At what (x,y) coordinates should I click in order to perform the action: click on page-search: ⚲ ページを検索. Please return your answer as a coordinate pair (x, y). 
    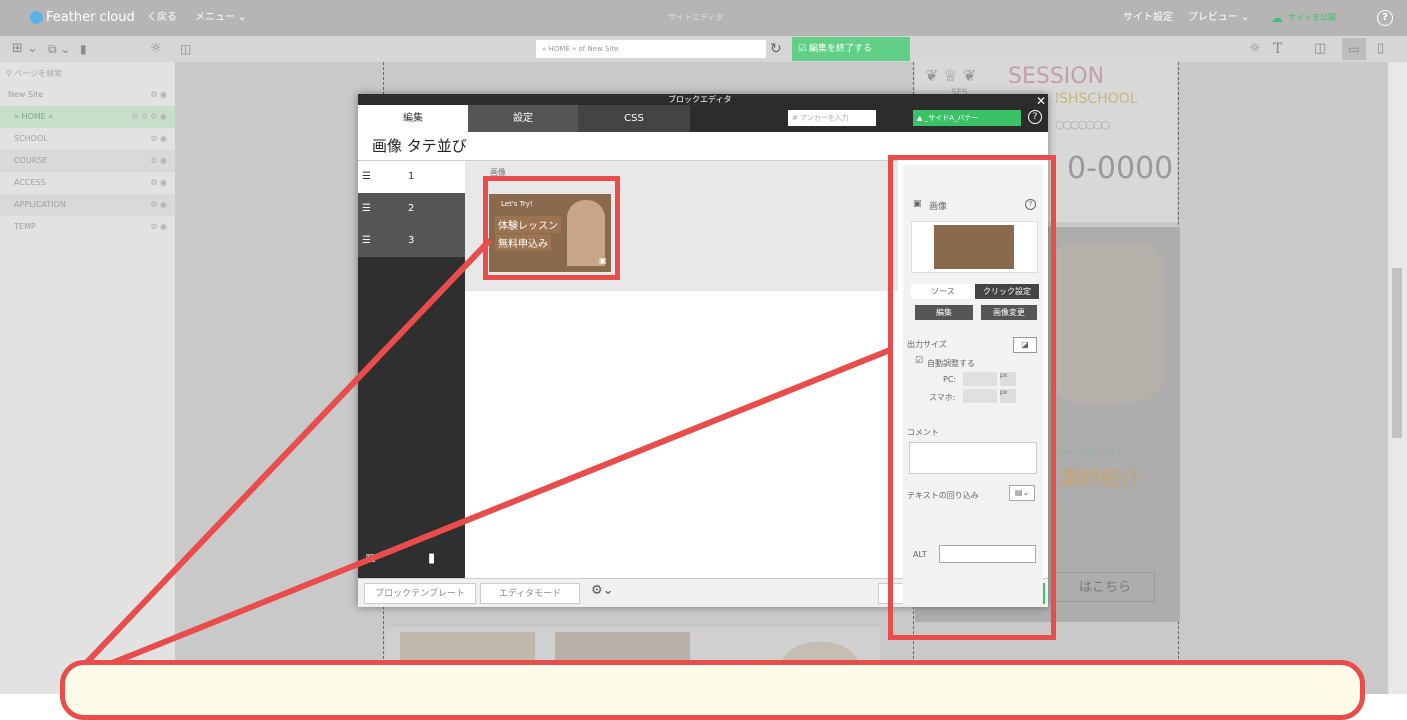
    Looking at the image, I should click on (86, 75).